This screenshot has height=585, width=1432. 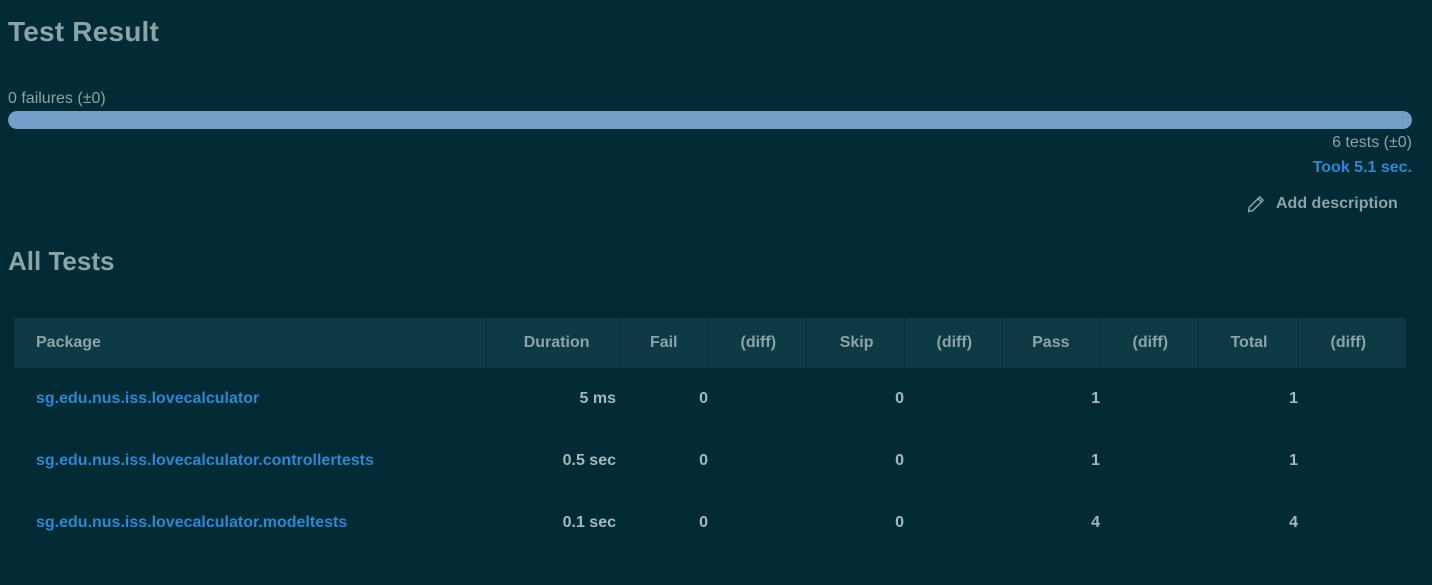 I want to click on column-header-duration: Duration, so click(x=553, y=343).